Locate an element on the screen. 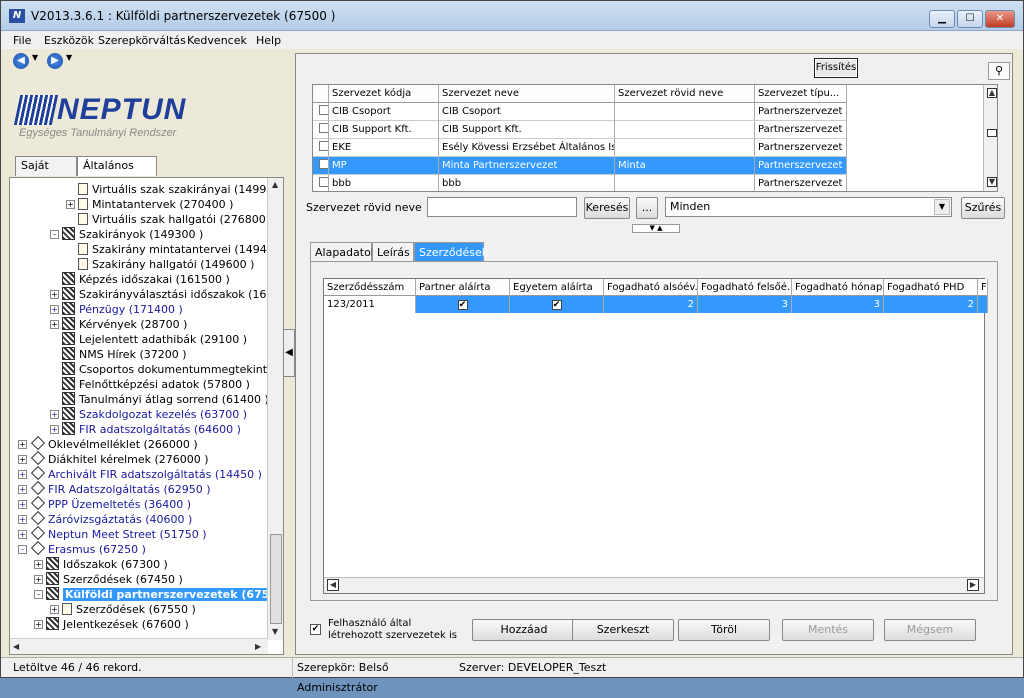 The width and height of the screenshot is (1024, 698). scroll-down-icon: ▼ is located at coordinates (992, 182).